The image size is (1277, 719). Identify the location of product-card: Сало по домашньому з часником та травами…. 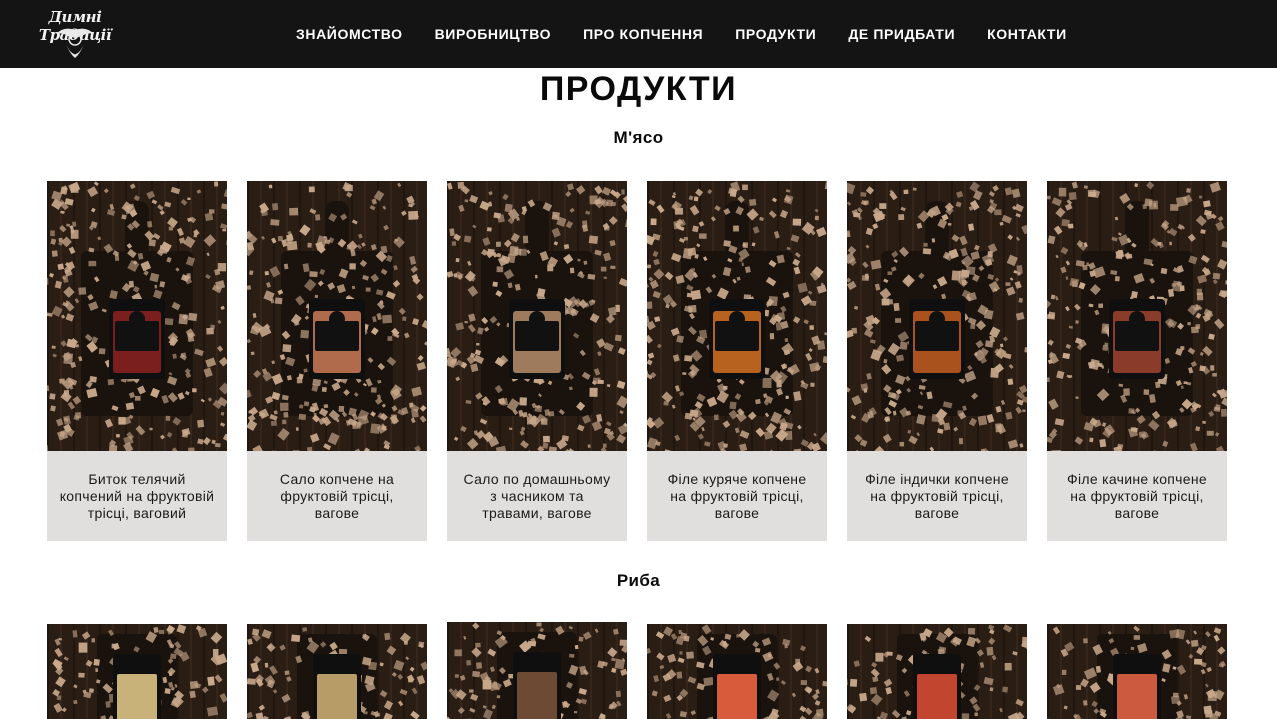
(537, 361).